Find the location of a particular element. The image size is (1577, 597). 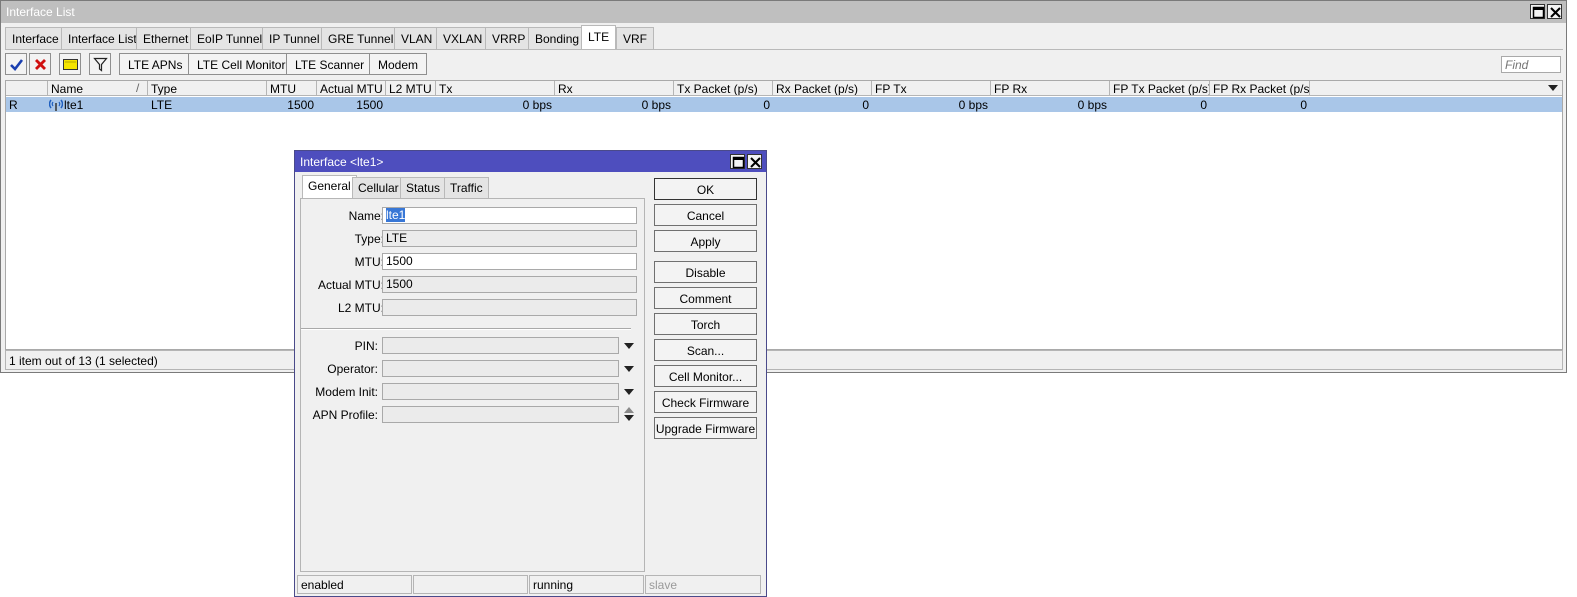

window-titlebar: Interface List is located at coordinates (783, 12).